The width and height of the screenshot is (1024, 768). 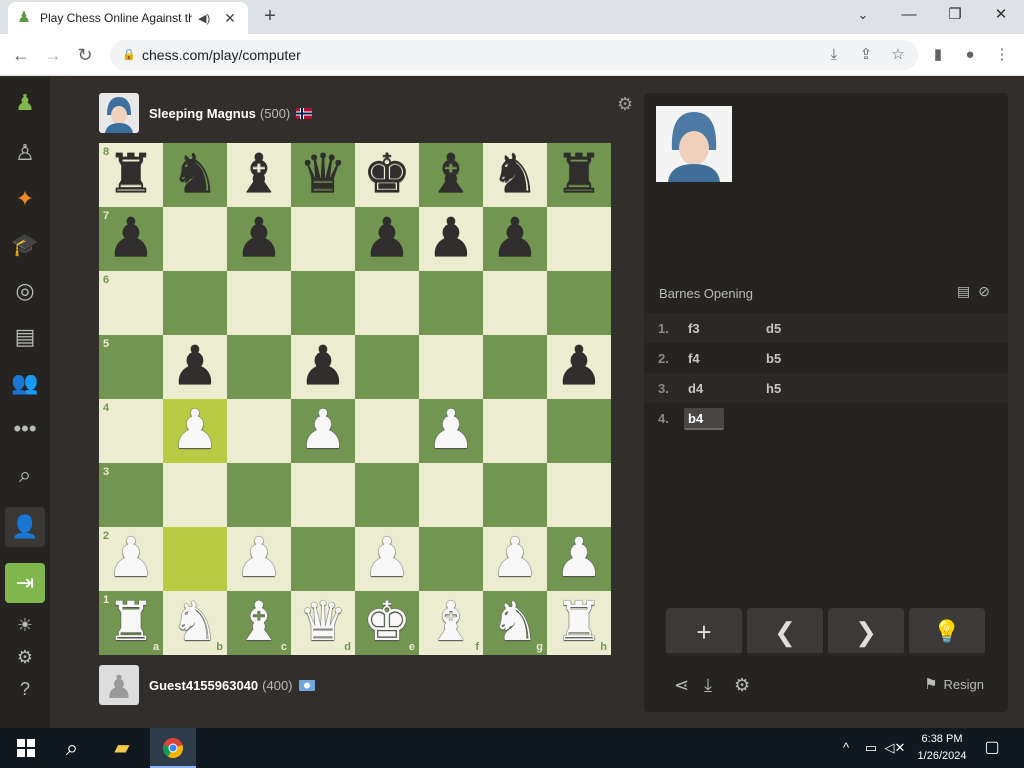 What do you see at coordinates (131, 367) in the screenshot?
I see `square-a5: 5` at bounding box center [131, 367].